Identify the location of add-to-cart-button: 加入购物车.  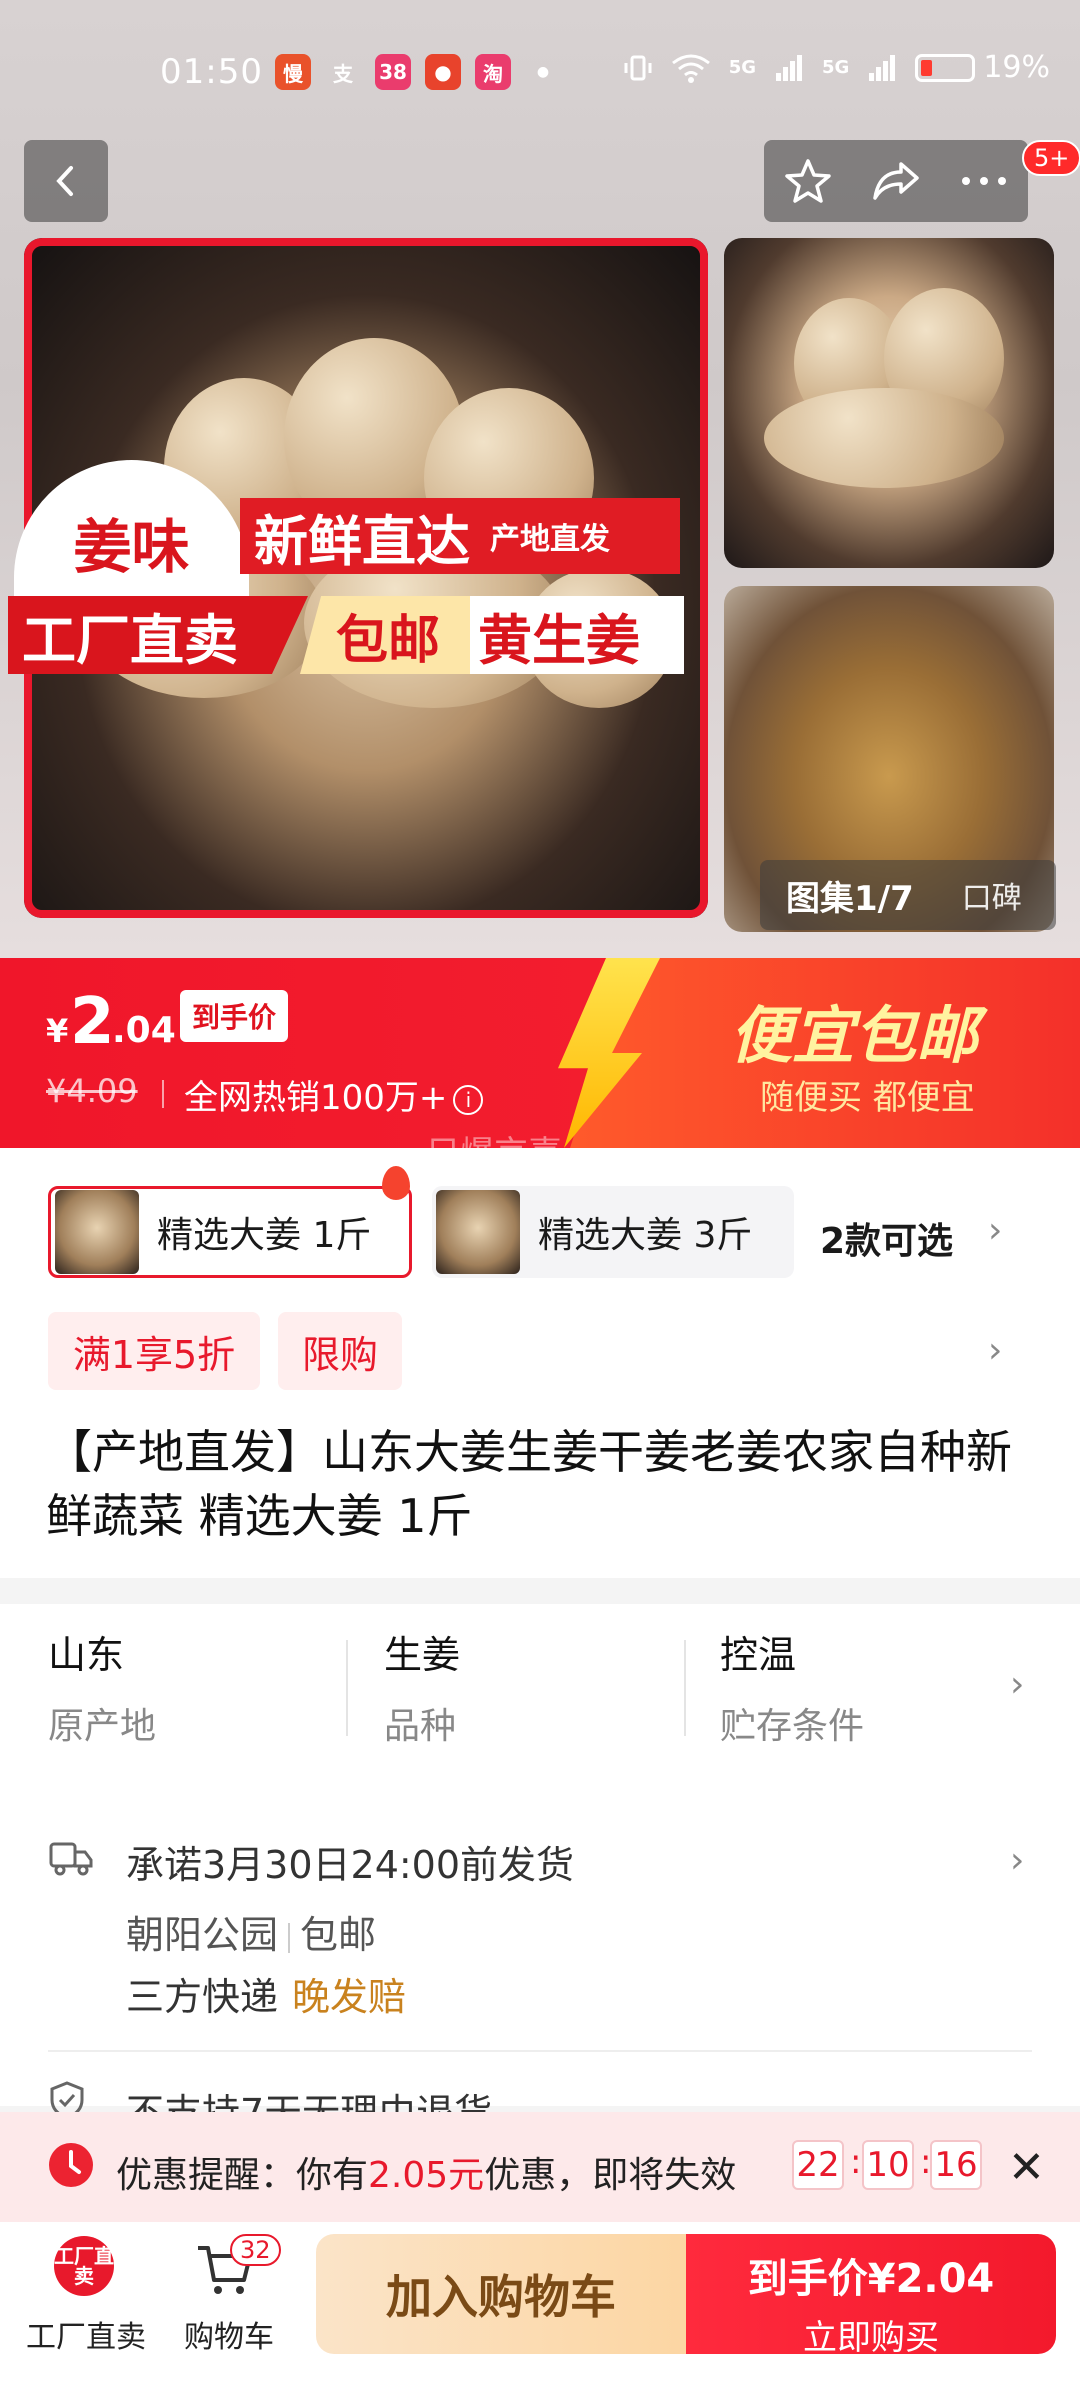
(501, 2294).